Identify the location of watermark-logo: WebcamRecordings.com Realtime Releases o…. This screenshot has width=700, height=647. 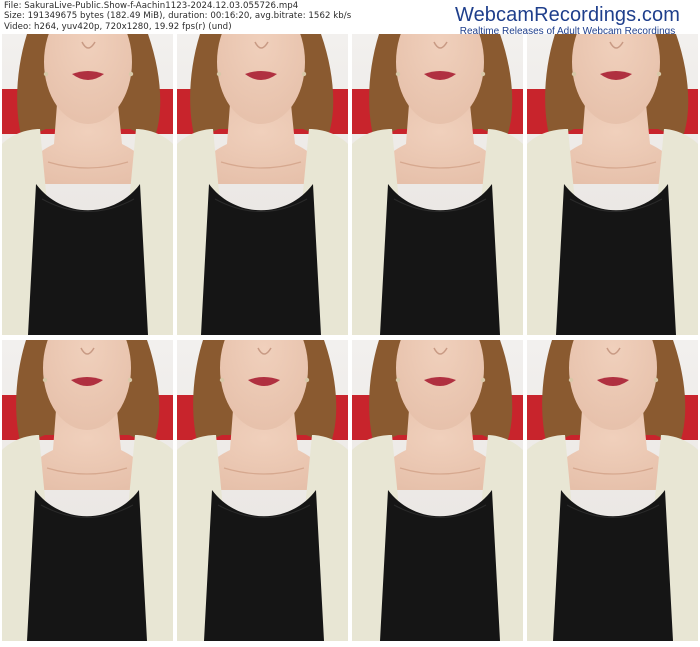
(567, 21).